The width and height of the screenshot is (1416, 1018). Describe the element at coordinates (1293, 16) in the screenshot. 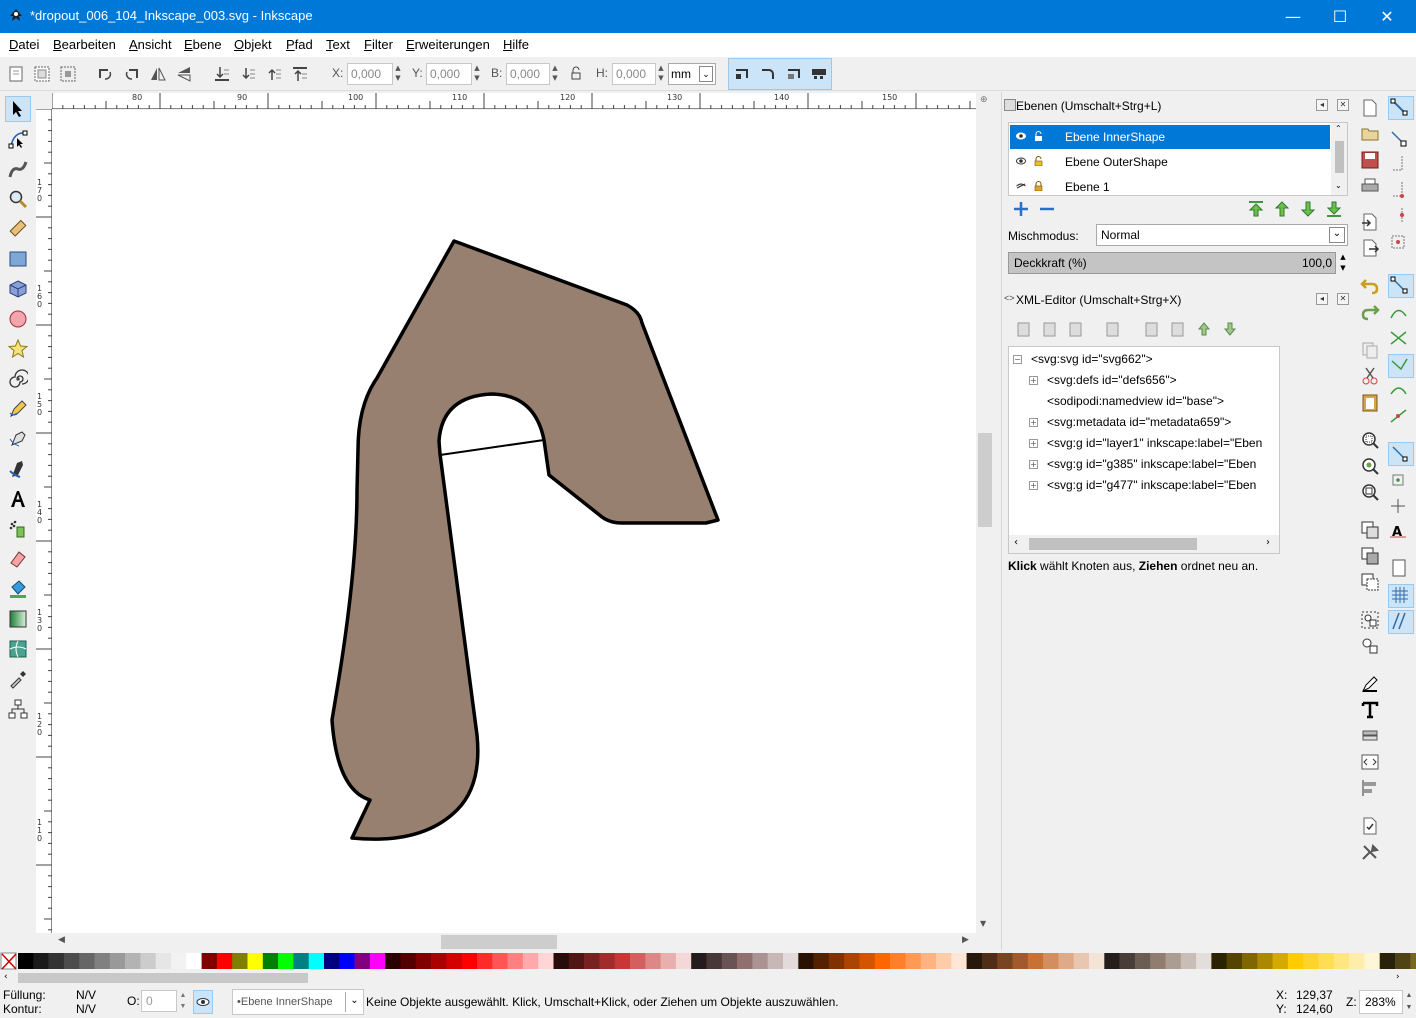

I see `minimize-button: —` at that location.